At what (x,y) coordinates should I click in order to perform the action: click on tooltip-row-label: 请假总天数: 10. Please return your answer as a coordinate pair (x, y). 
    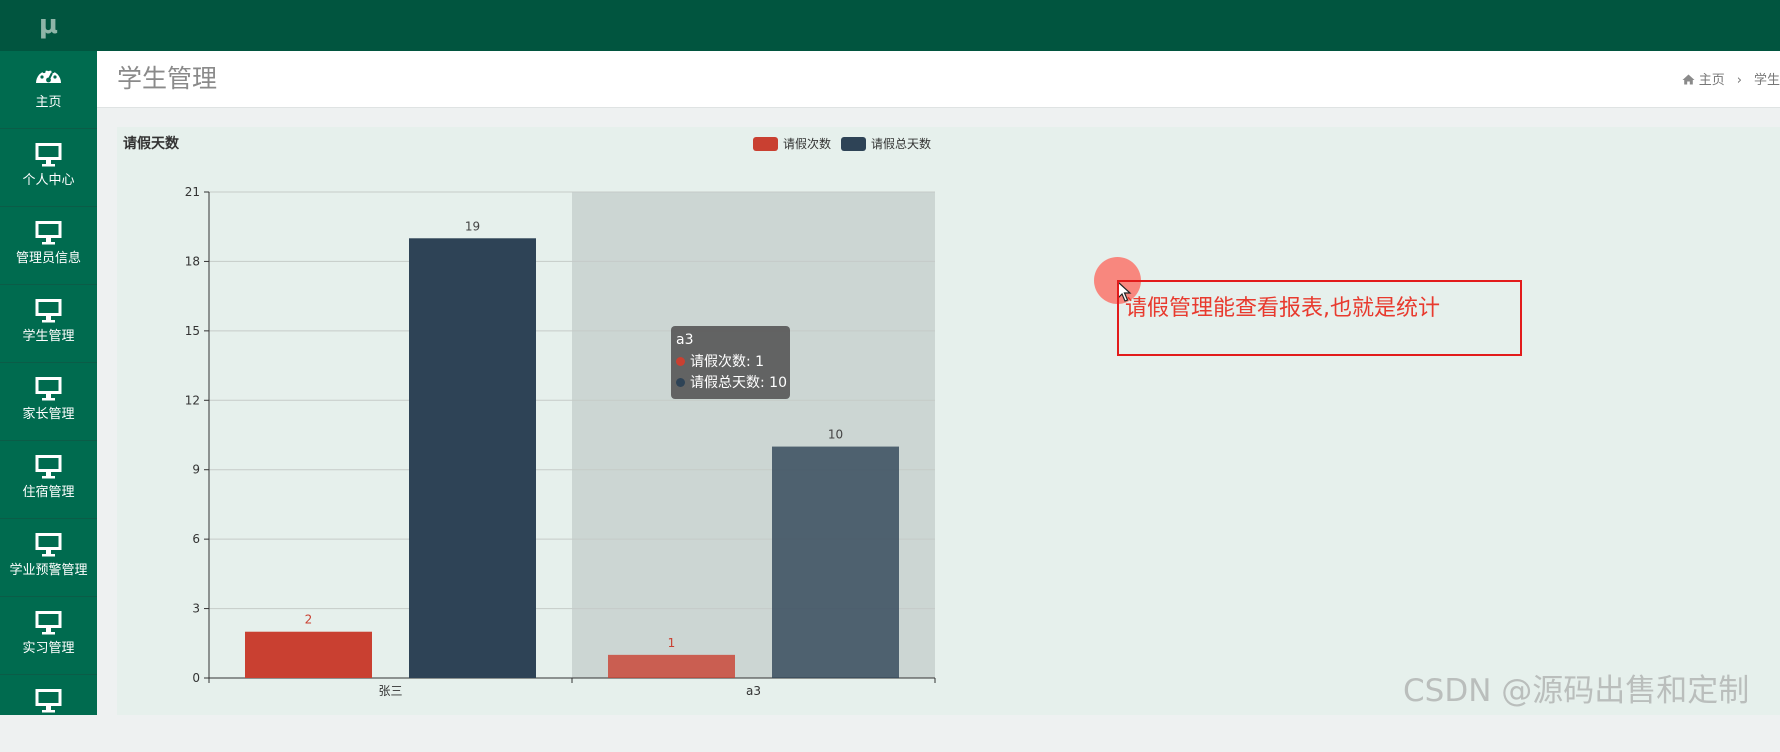
    Looking at the image, I should click on (738, 383).